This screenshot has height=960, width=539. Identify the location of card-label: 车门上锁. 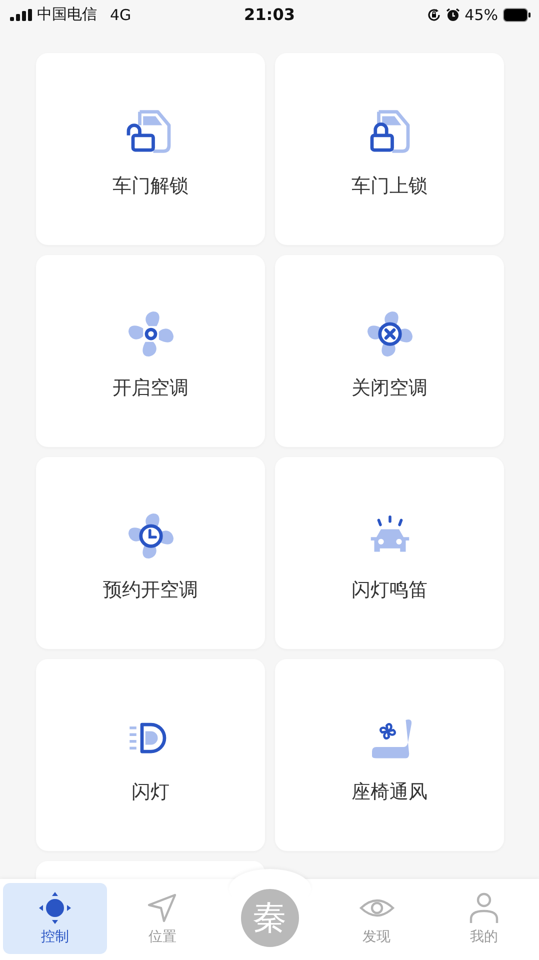
(390, 186).